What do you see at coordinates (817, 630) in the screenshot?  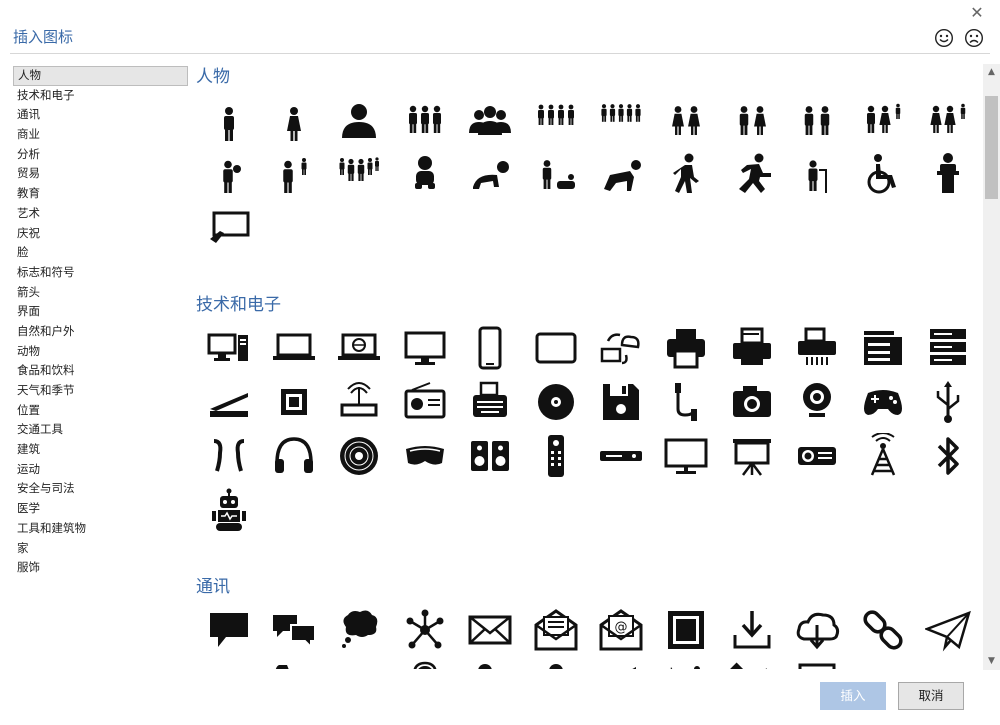 I see `cloud-download-icon` at bounding box center [817, 630].